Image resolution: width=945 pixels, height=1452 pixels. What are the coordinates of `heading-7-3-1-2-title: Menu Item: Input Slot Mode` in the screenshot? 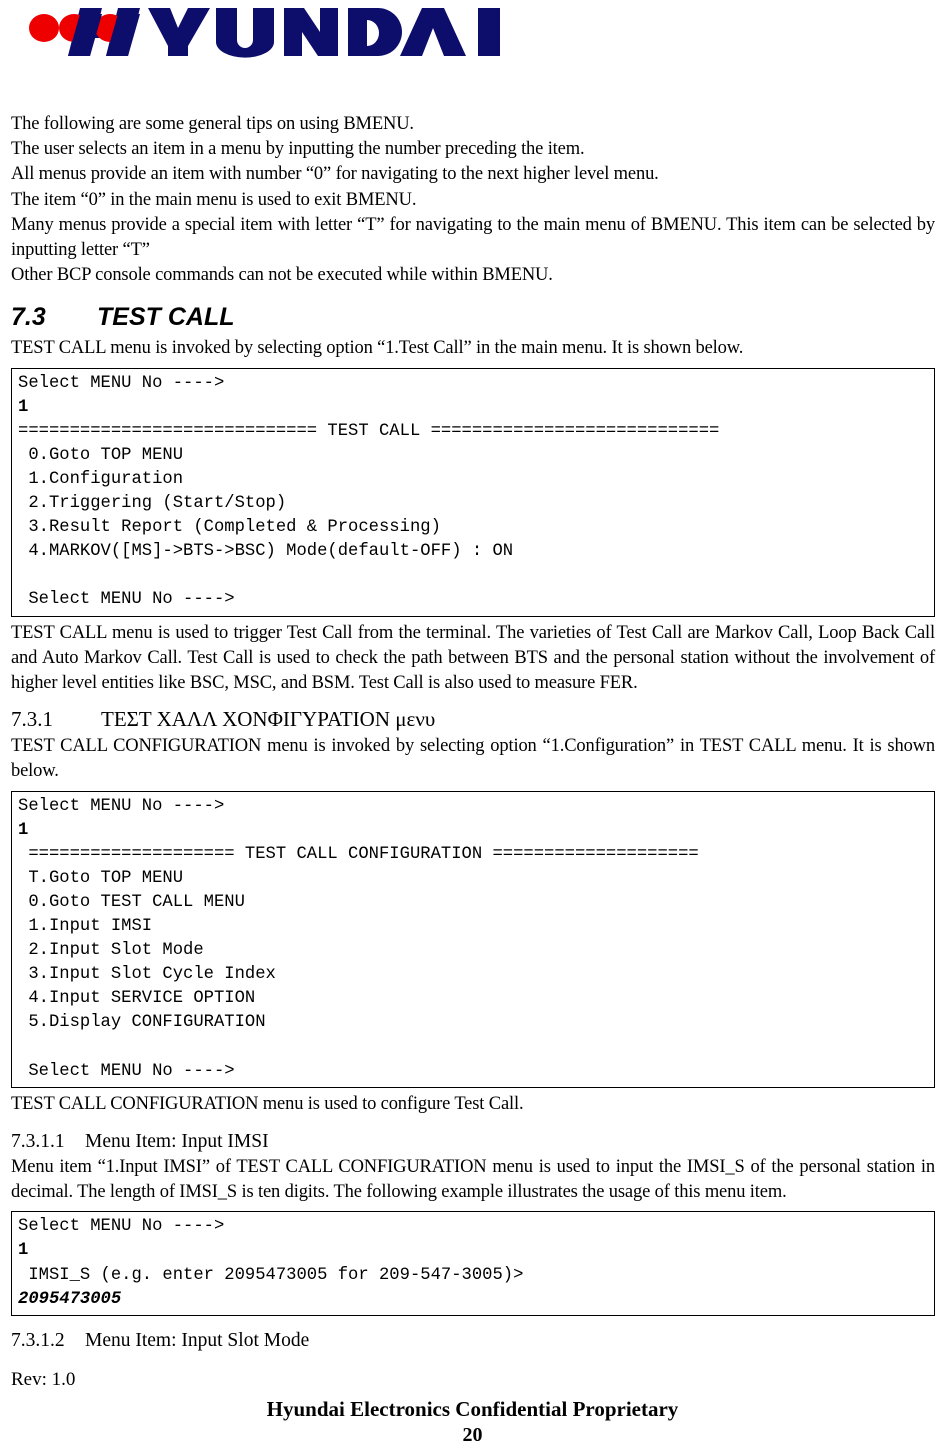 It's located at (197, 1340).